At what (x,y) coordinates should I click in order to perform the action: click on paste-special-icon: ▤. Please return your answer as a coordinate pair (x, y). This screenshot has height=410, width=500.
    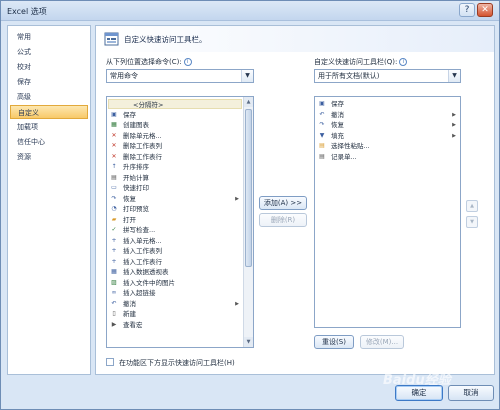
    Looking at the image, I should click on (322, 145).